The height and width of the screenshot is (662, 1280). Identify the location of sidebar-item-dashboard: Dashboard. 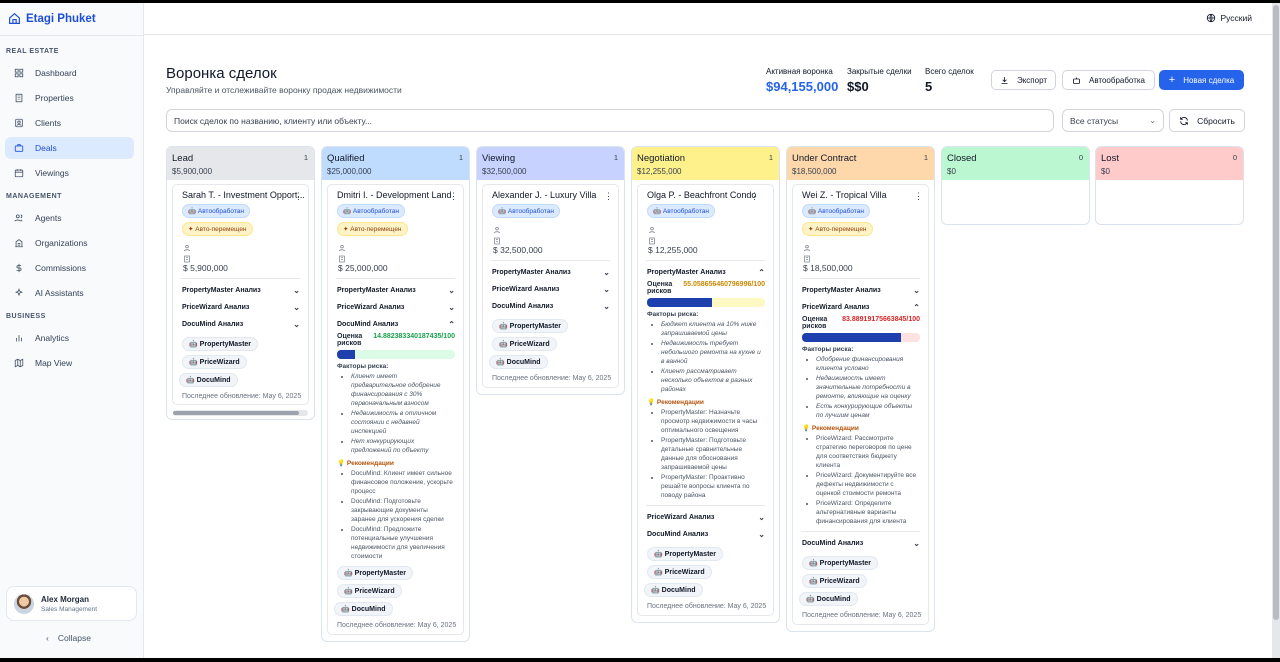
(69, 73).